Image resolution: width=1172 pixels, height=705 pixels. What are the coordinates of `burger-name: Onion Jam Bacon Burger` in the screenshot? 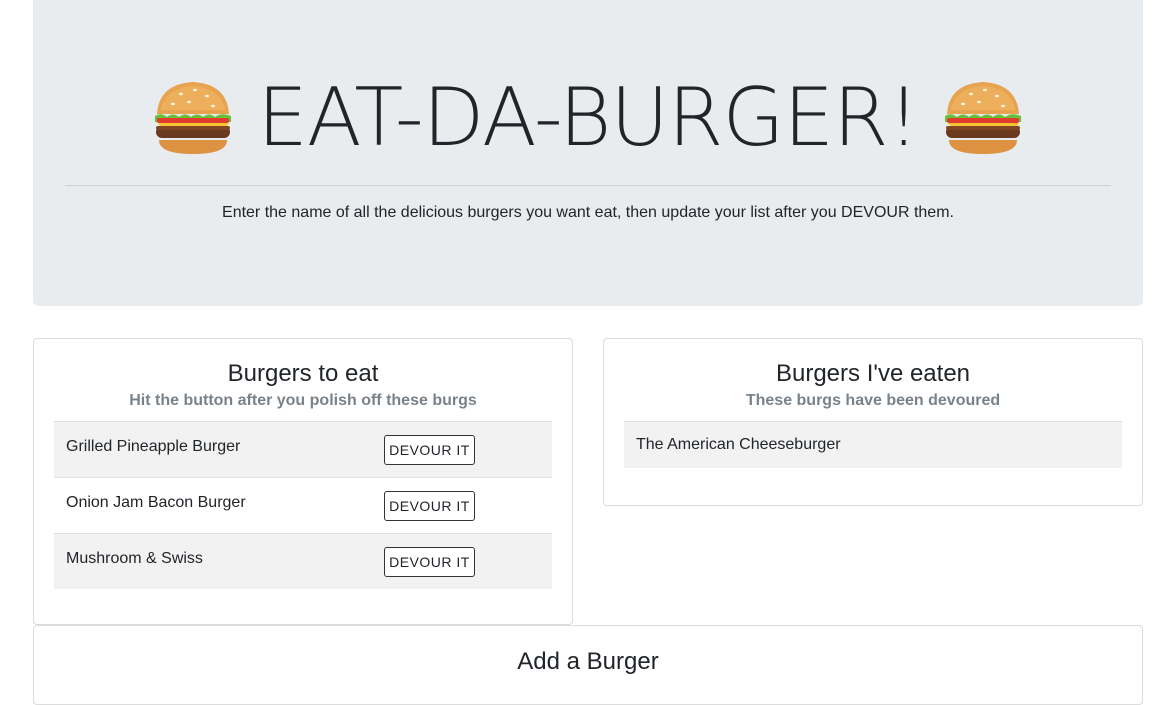 It's located at (156, 502).